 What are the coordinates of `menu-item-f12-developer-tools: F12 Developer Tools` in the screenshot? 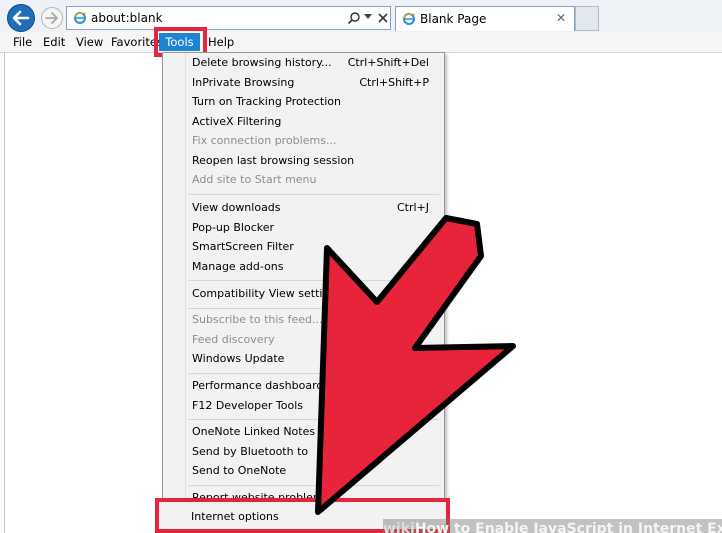 It's located at (314, 406).